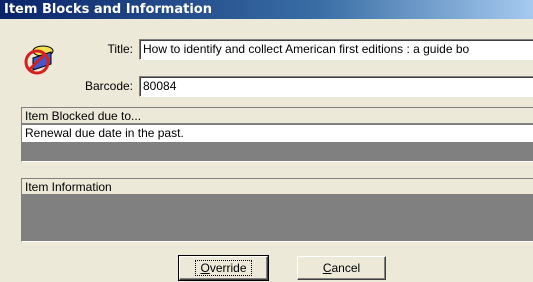 Image resolution: width=533 pixels, height=282 pixels. I want to click on cancel-label: ancel, so click(346, 268).